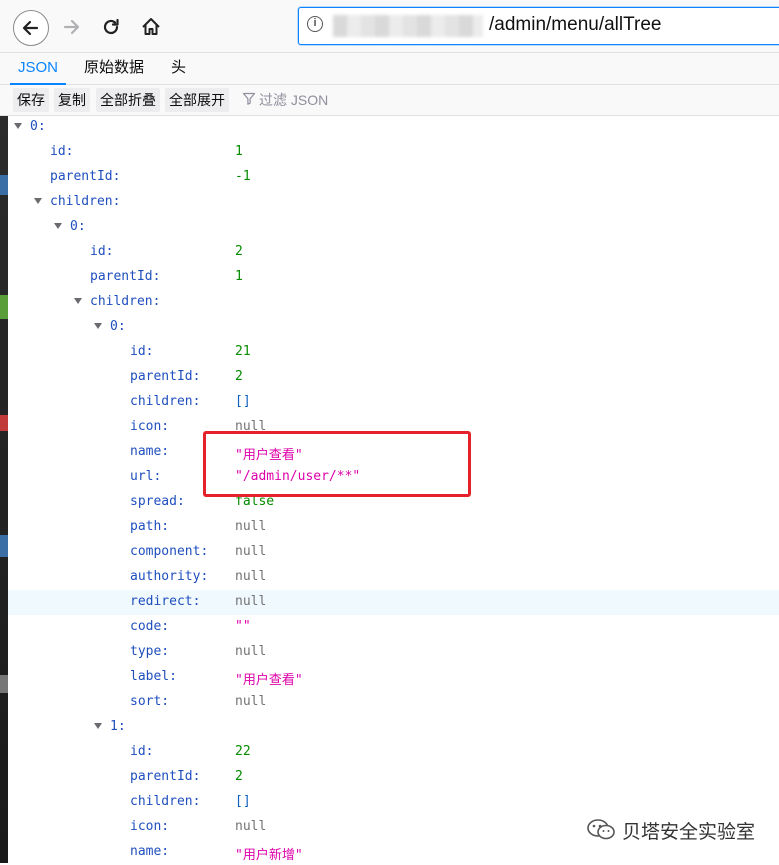 The image size is (779, 865). What do you see at coordinates (393, 677) in the screenshot?
I see `json-row: label: "用户查看"` at bounding box center [393, 677].